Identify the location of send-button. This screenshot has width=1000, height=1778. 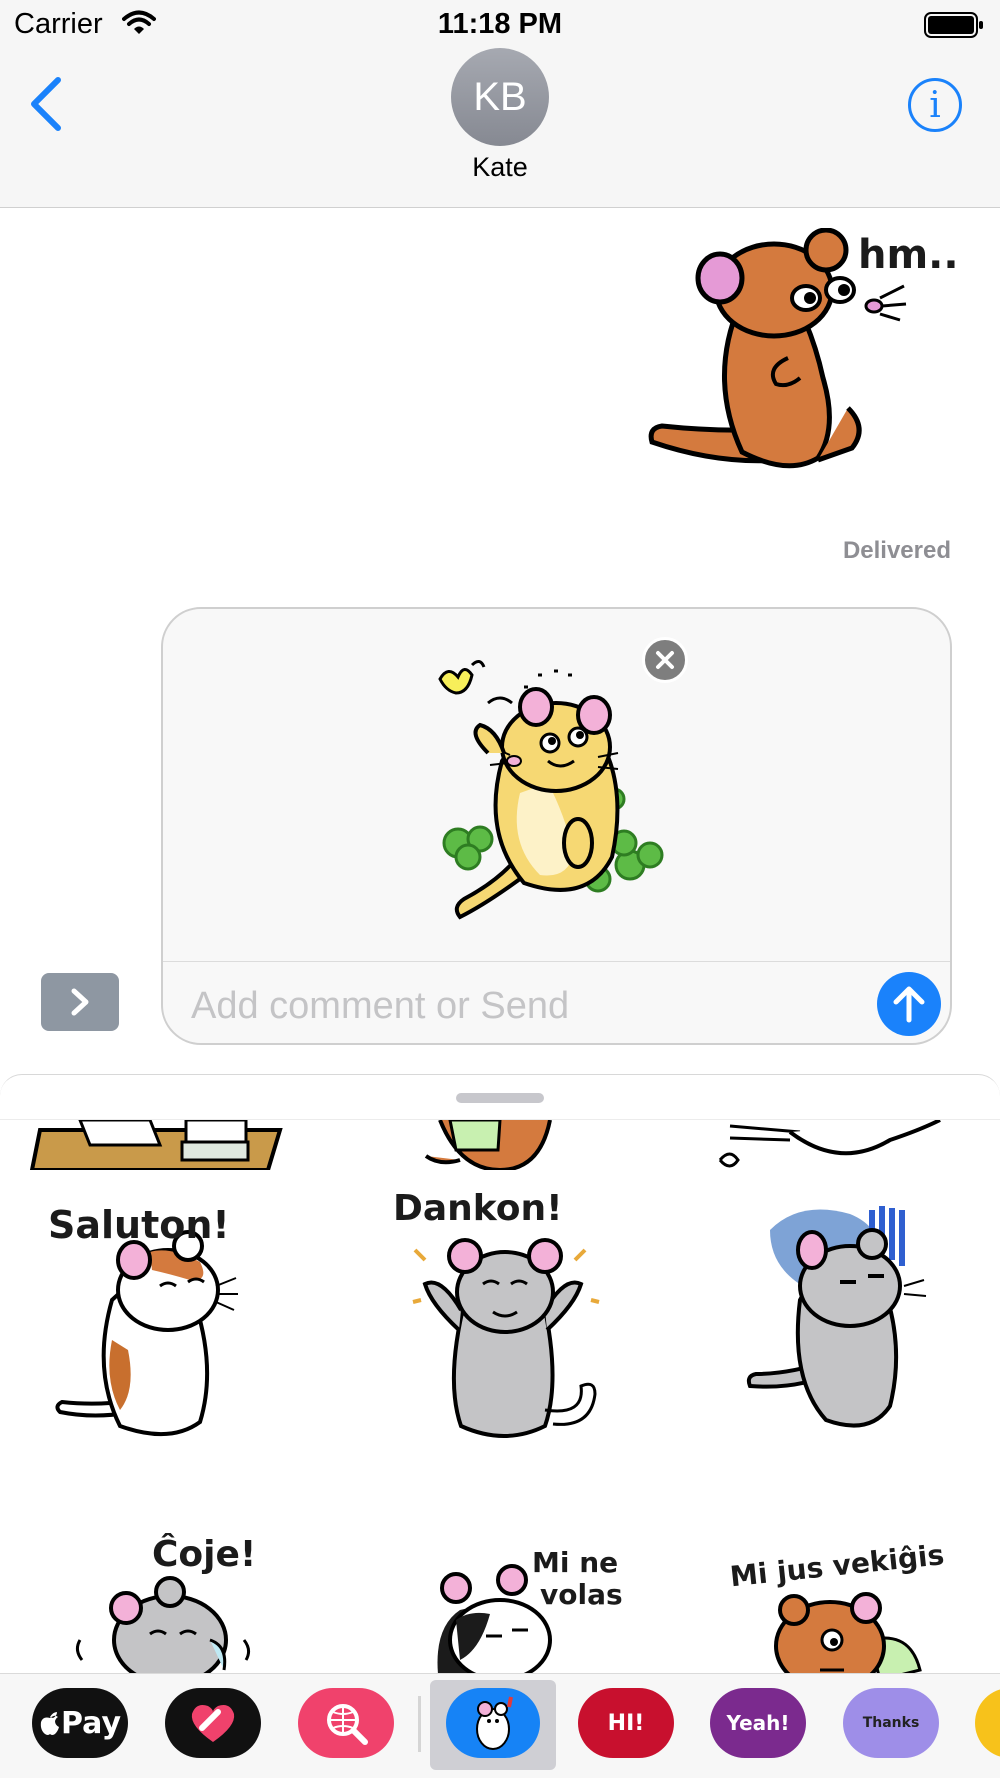
(909, 1004).